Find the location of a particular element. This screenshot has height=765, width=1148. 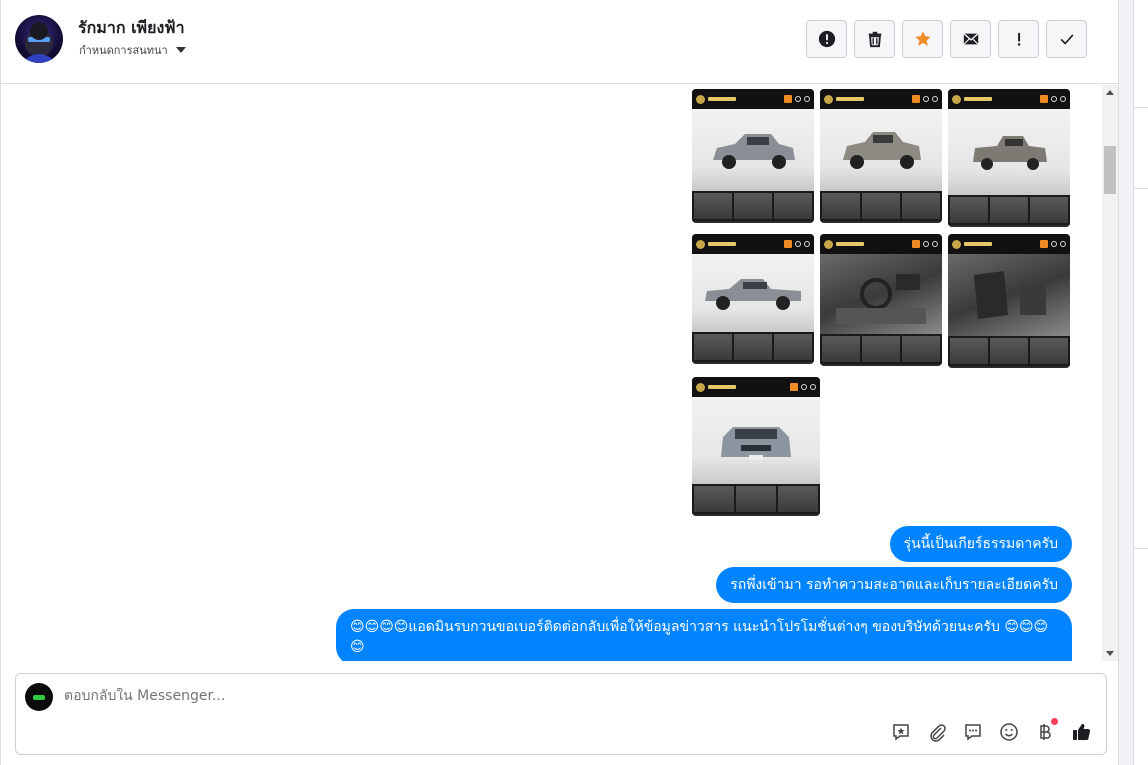

header-actions is located at coordinates (946, 39).